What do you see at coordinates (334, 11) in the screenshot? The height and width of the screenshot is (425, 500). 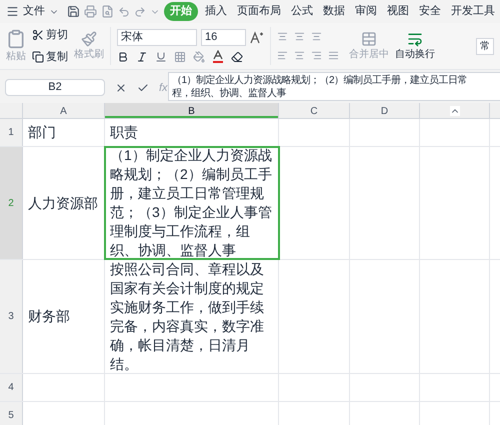 I see `ribbon-tab: 数据` at bounding box center [334, 11].